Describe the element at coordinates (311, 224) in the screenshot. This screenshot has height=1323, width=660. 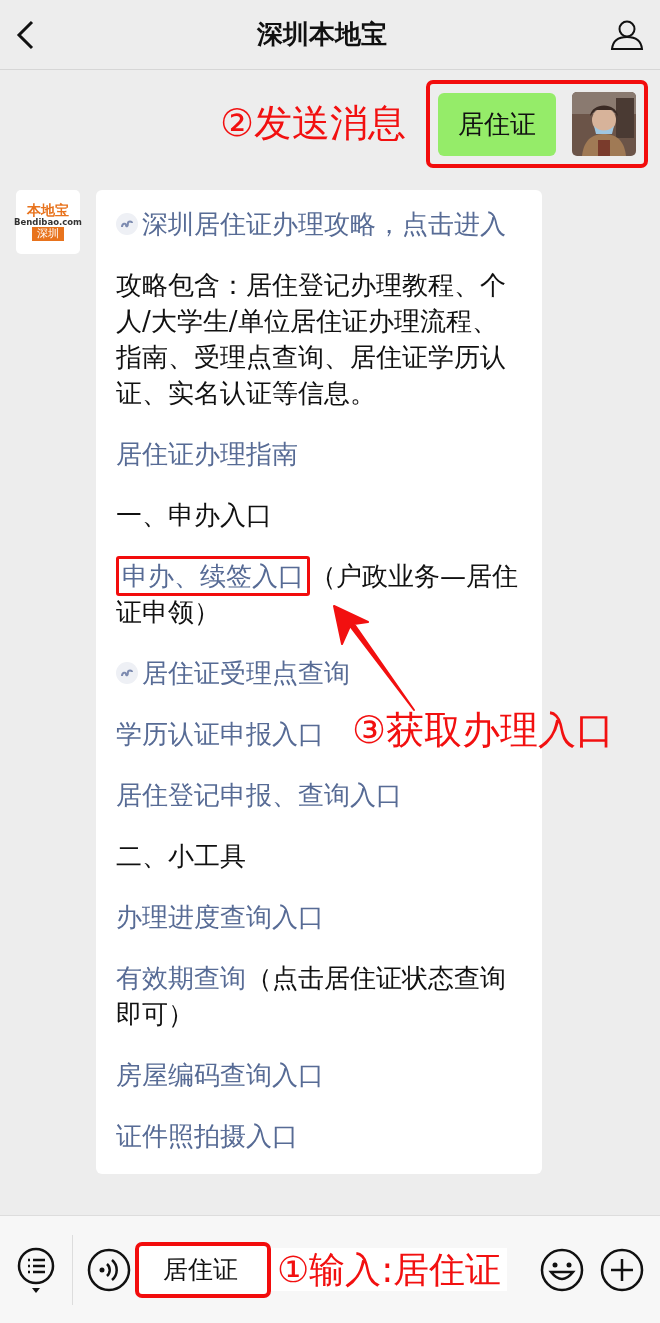
I see `link: 深圳居住证办理攻略，点击进入` at that location.